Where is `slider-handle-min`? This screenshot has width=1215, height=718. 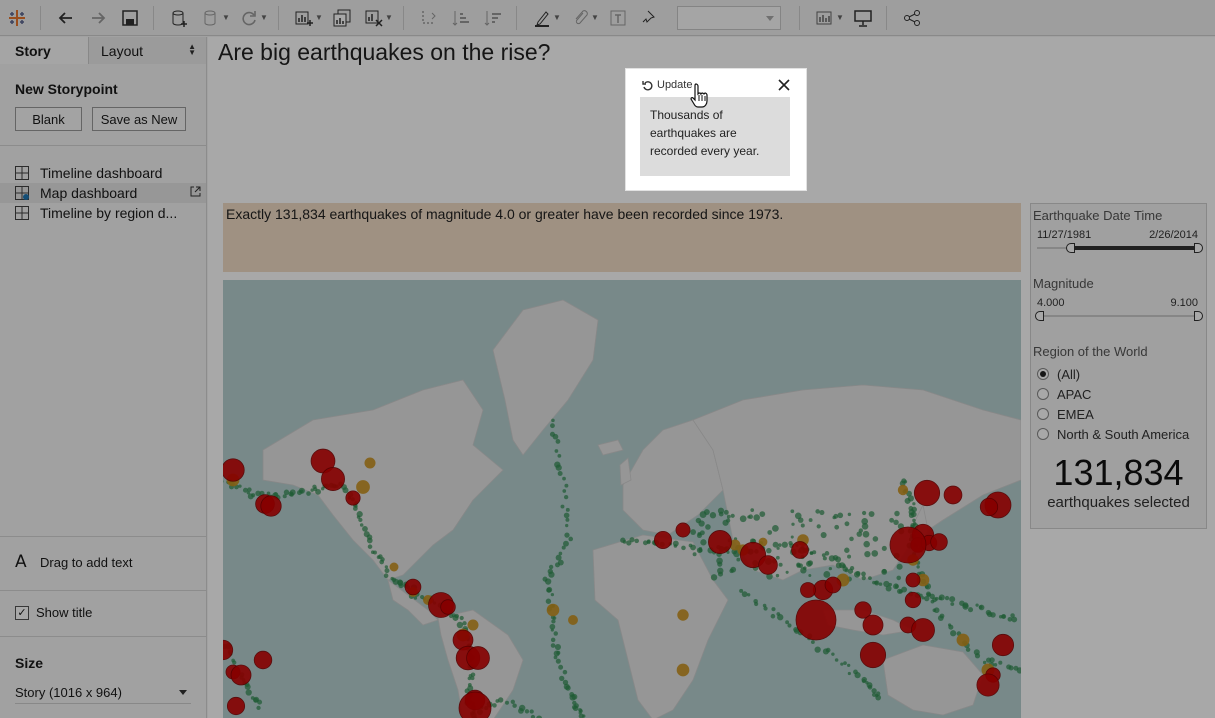 slider-handle-min is located at coordinates (1070, 248).